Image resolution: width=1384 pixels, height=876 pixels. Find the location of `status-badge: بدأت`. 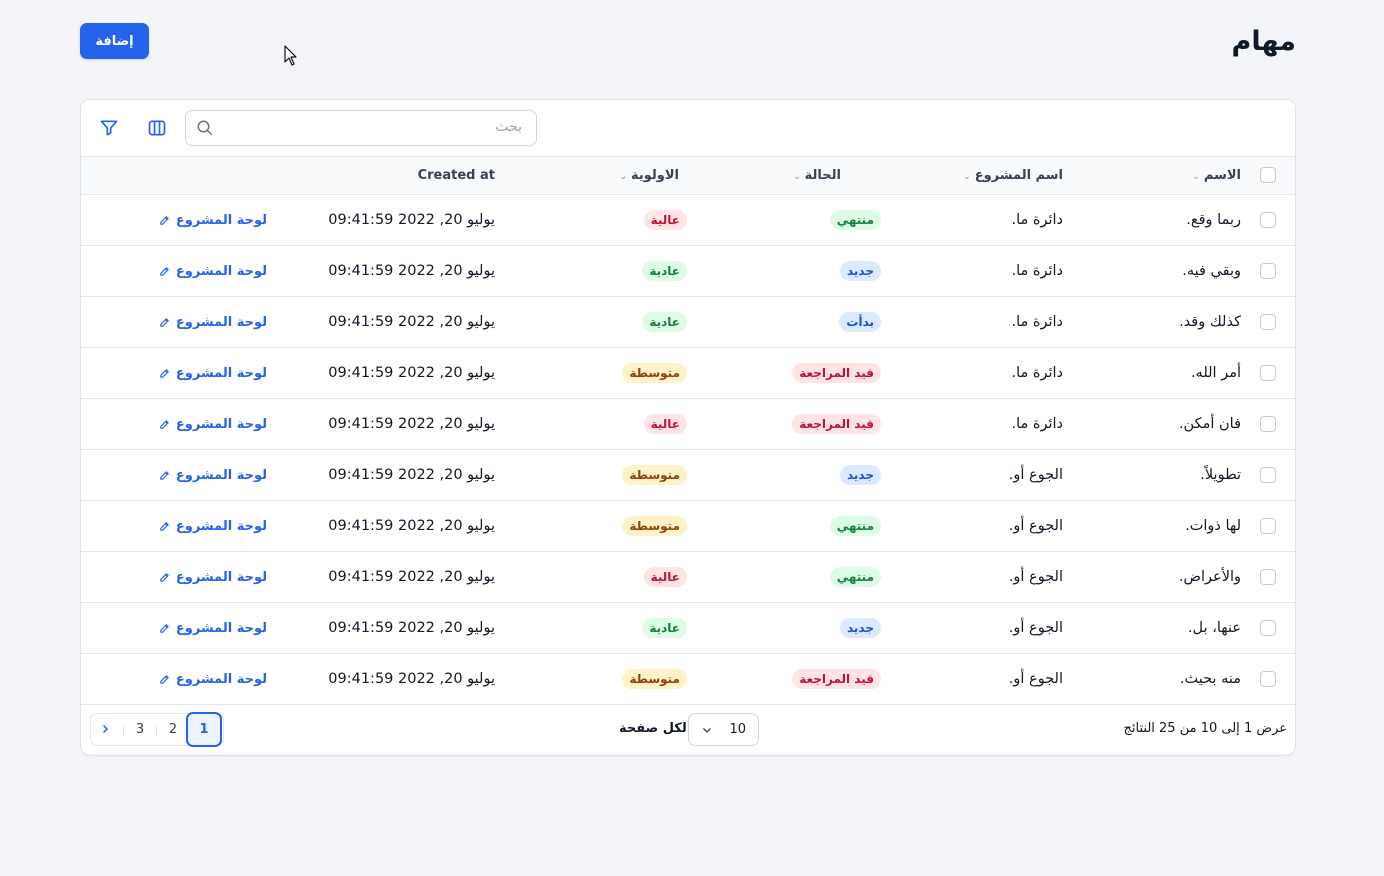

status-badge: بدأت is located at coordinates (860, 321).